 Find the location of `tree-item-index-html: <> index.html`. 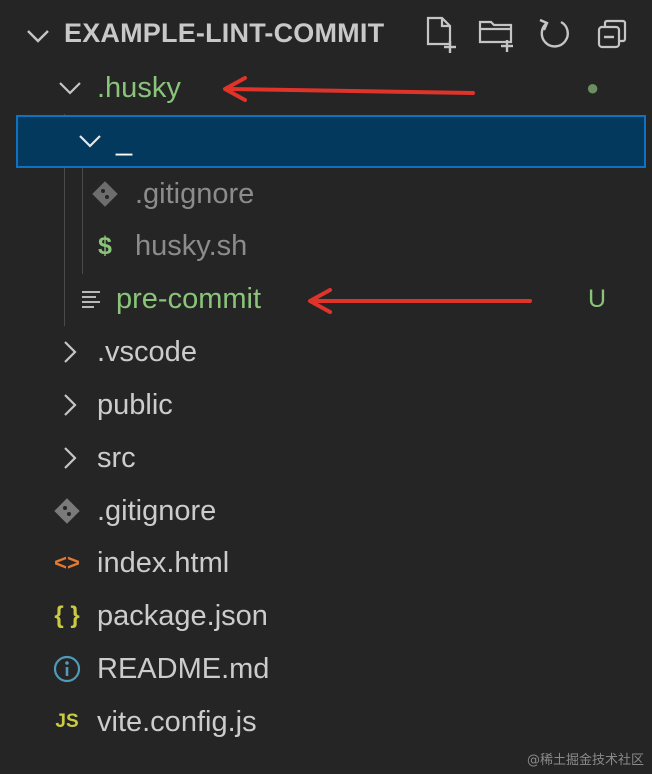

tree-item-index-html: <> index.html is located at coordinates (326, 563).